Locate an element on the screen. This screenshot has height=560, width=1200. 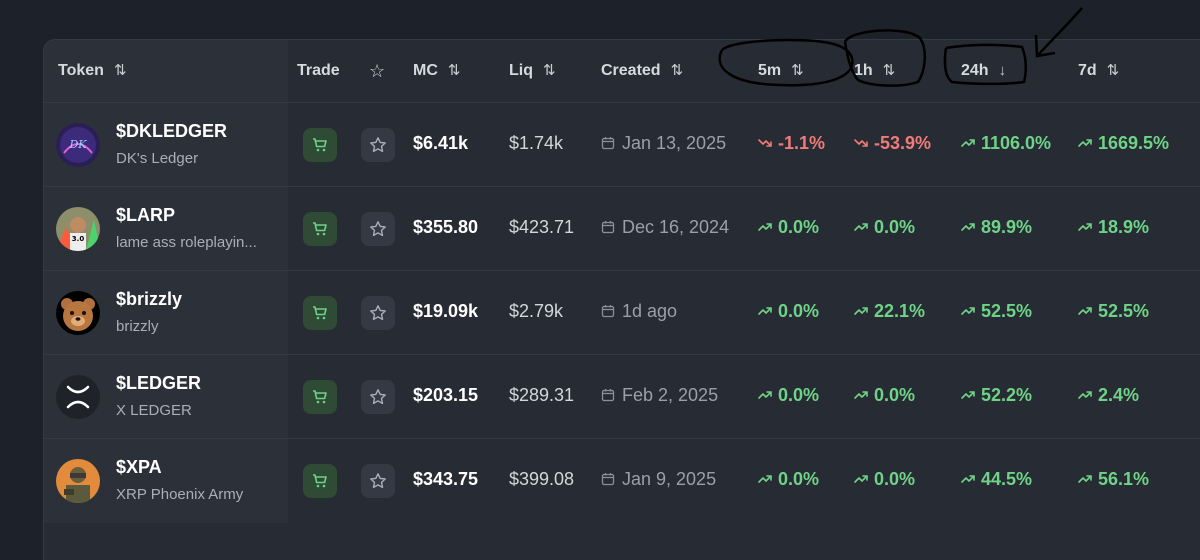
change-h1: -53.9% is located at coordinates (892, 143).